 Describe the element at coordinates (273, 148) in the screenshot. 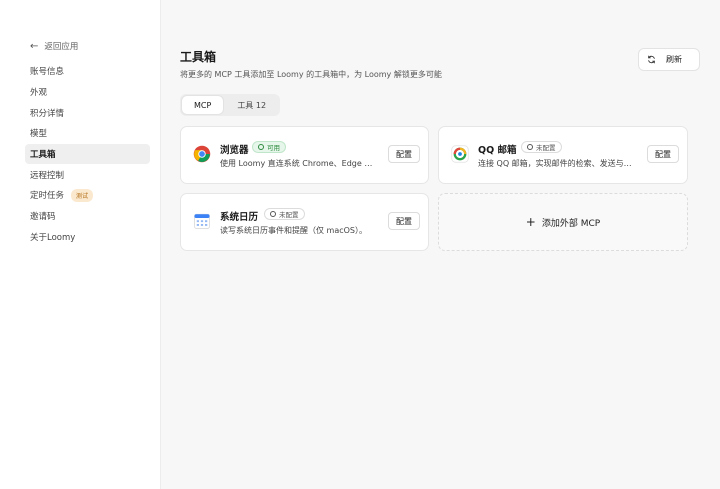

I see `status-label: 可用` at that location.